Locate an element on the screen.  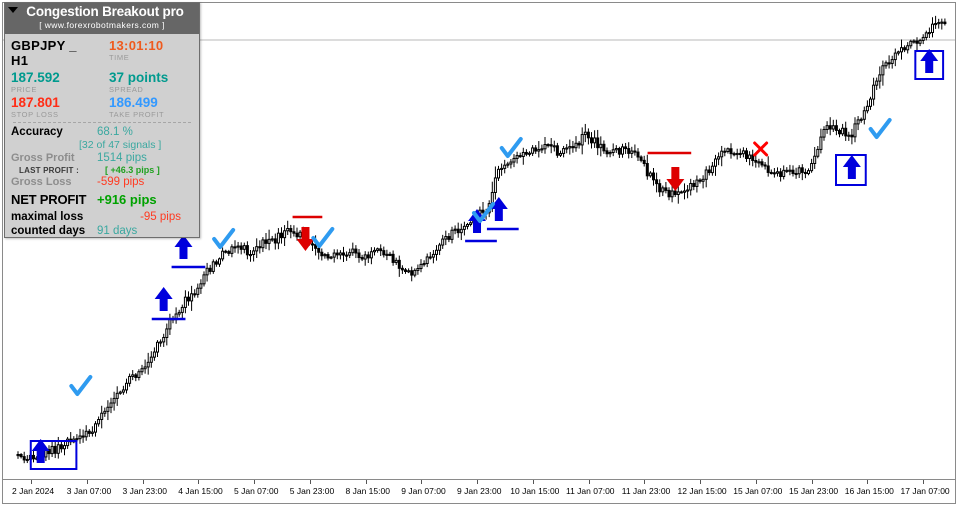
counted-days-row: counted days 91 days is located at coordinates (102, 231).